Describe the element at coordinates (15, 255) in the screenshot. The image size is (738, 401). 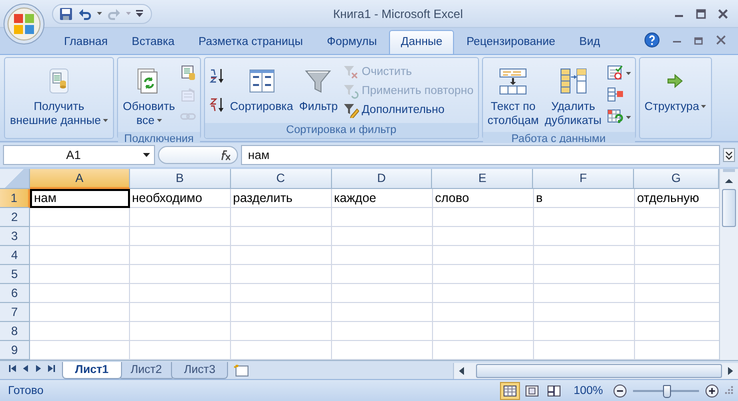
I see `row-header: 4` at that location.